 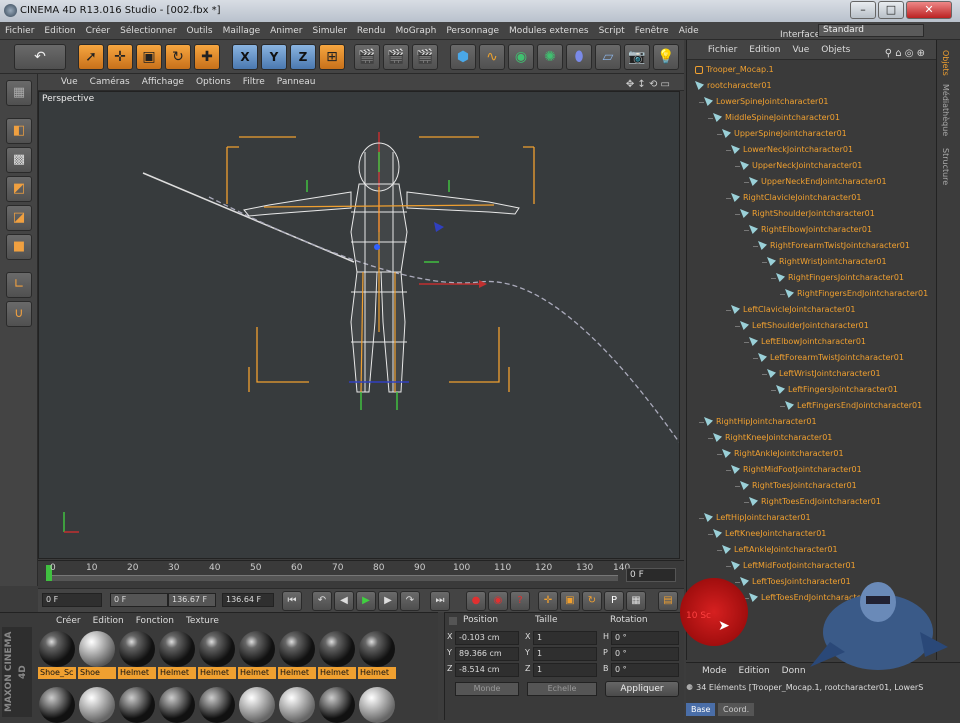 What do you see at coordinates (410, 601) in the screenshot?
I see `next-key-button: ↷` at bounding box center [410, 601].